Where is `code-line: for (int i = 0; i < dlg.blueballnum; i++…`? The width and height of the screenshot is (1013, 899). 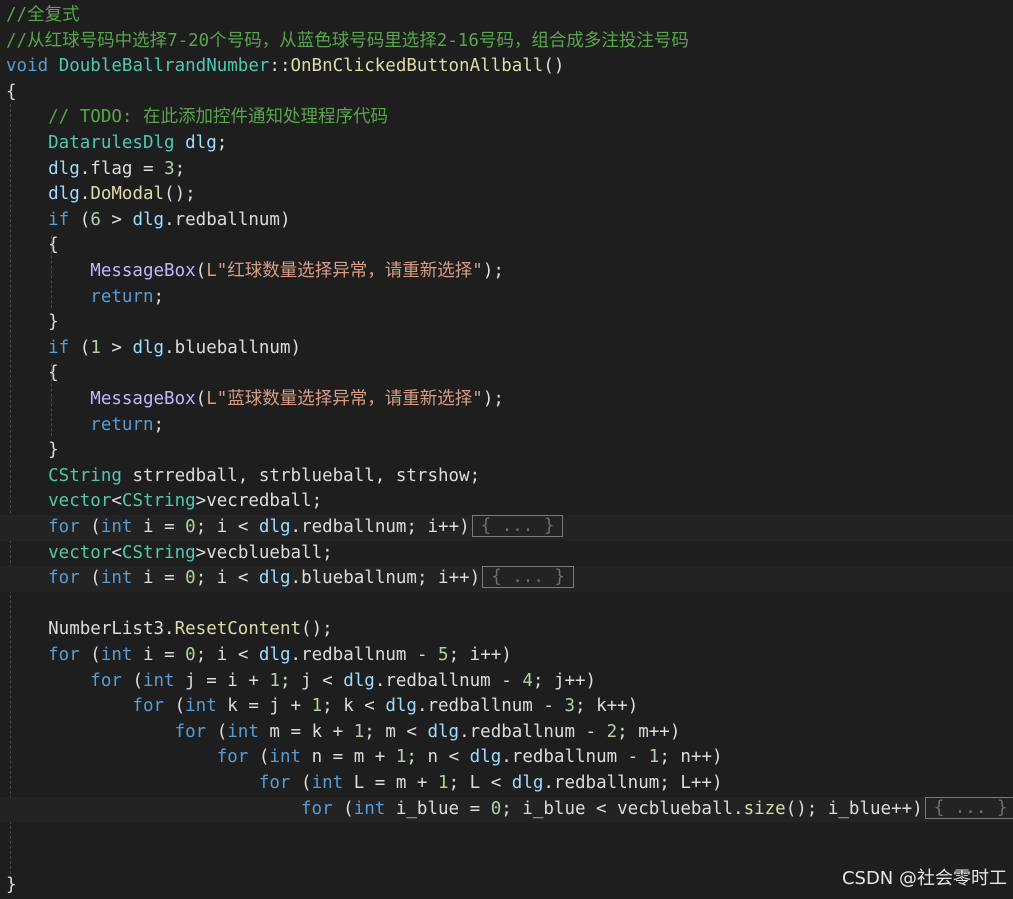
code-line: for (int i = 0; i < dlg.blueballnum; i++… is located at coordinates (506, 579).